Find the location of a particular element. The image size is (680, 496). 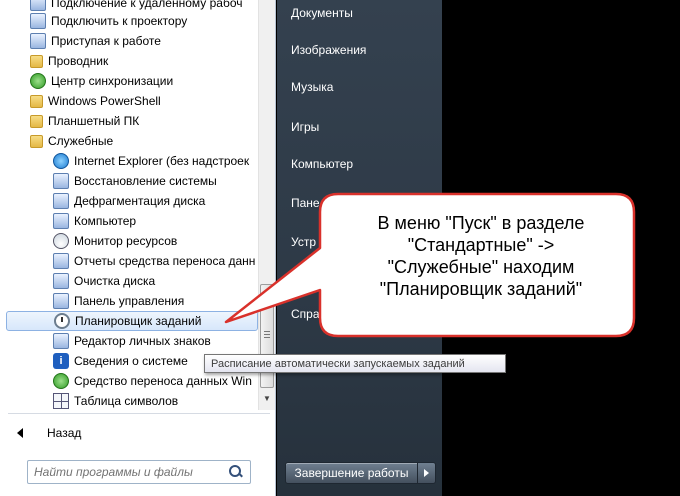

shutdown-options-arrow-icon is located at coordinates (427, 473).